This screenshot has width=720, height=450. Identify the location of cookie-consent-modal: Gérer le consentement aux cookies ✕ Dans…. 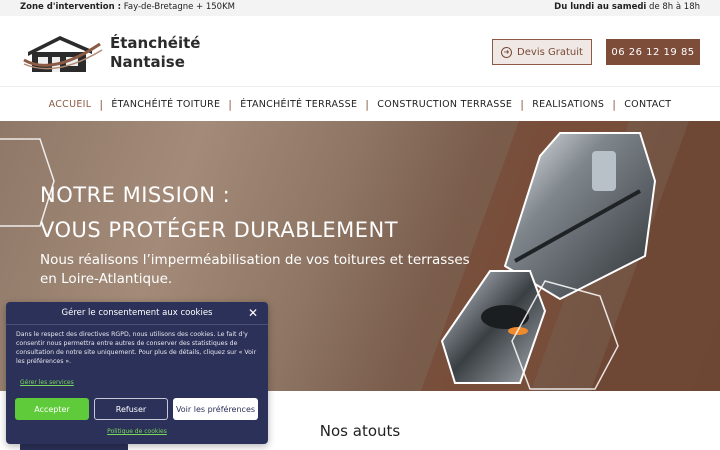
(137, 373).